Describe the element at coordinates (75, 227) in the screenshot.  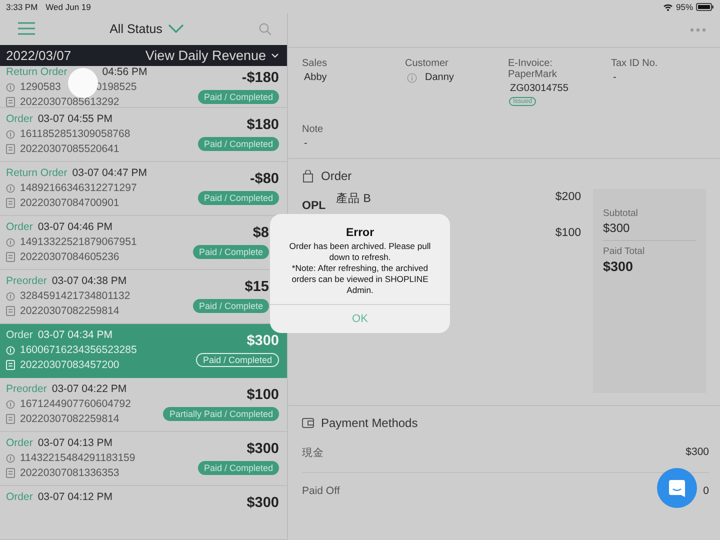
I see `order-time: 03-07 04:46 PM` at that location.